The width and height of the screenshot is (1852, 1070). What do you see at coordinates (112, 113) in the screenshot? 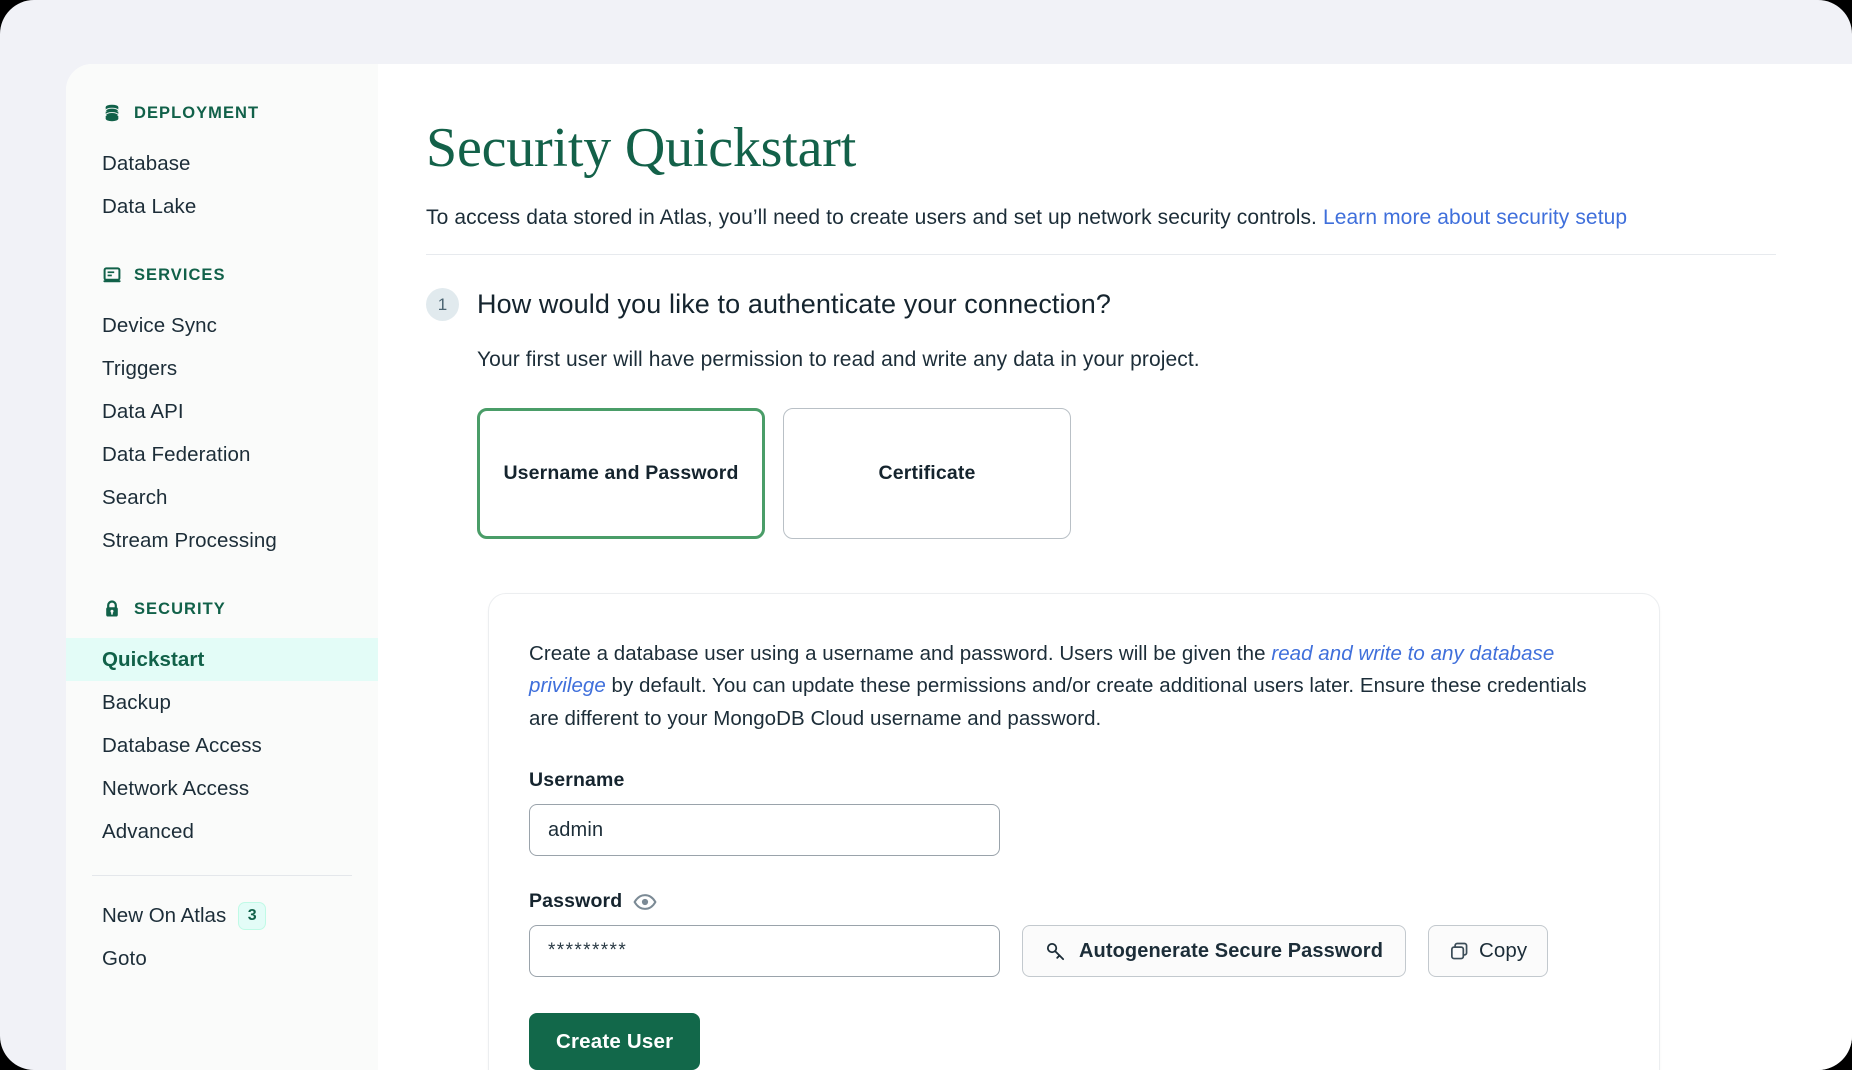
I see `database-icon` at bounding box center [112, 113].